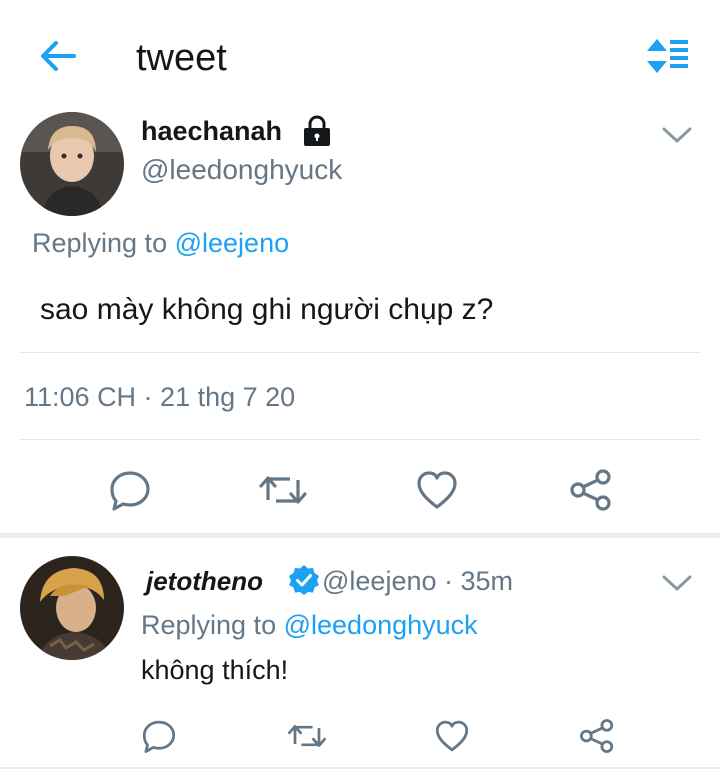 The width and height of the screenshot is (720, 769). I want to click on back-arrow-icon, so click(58, 56).